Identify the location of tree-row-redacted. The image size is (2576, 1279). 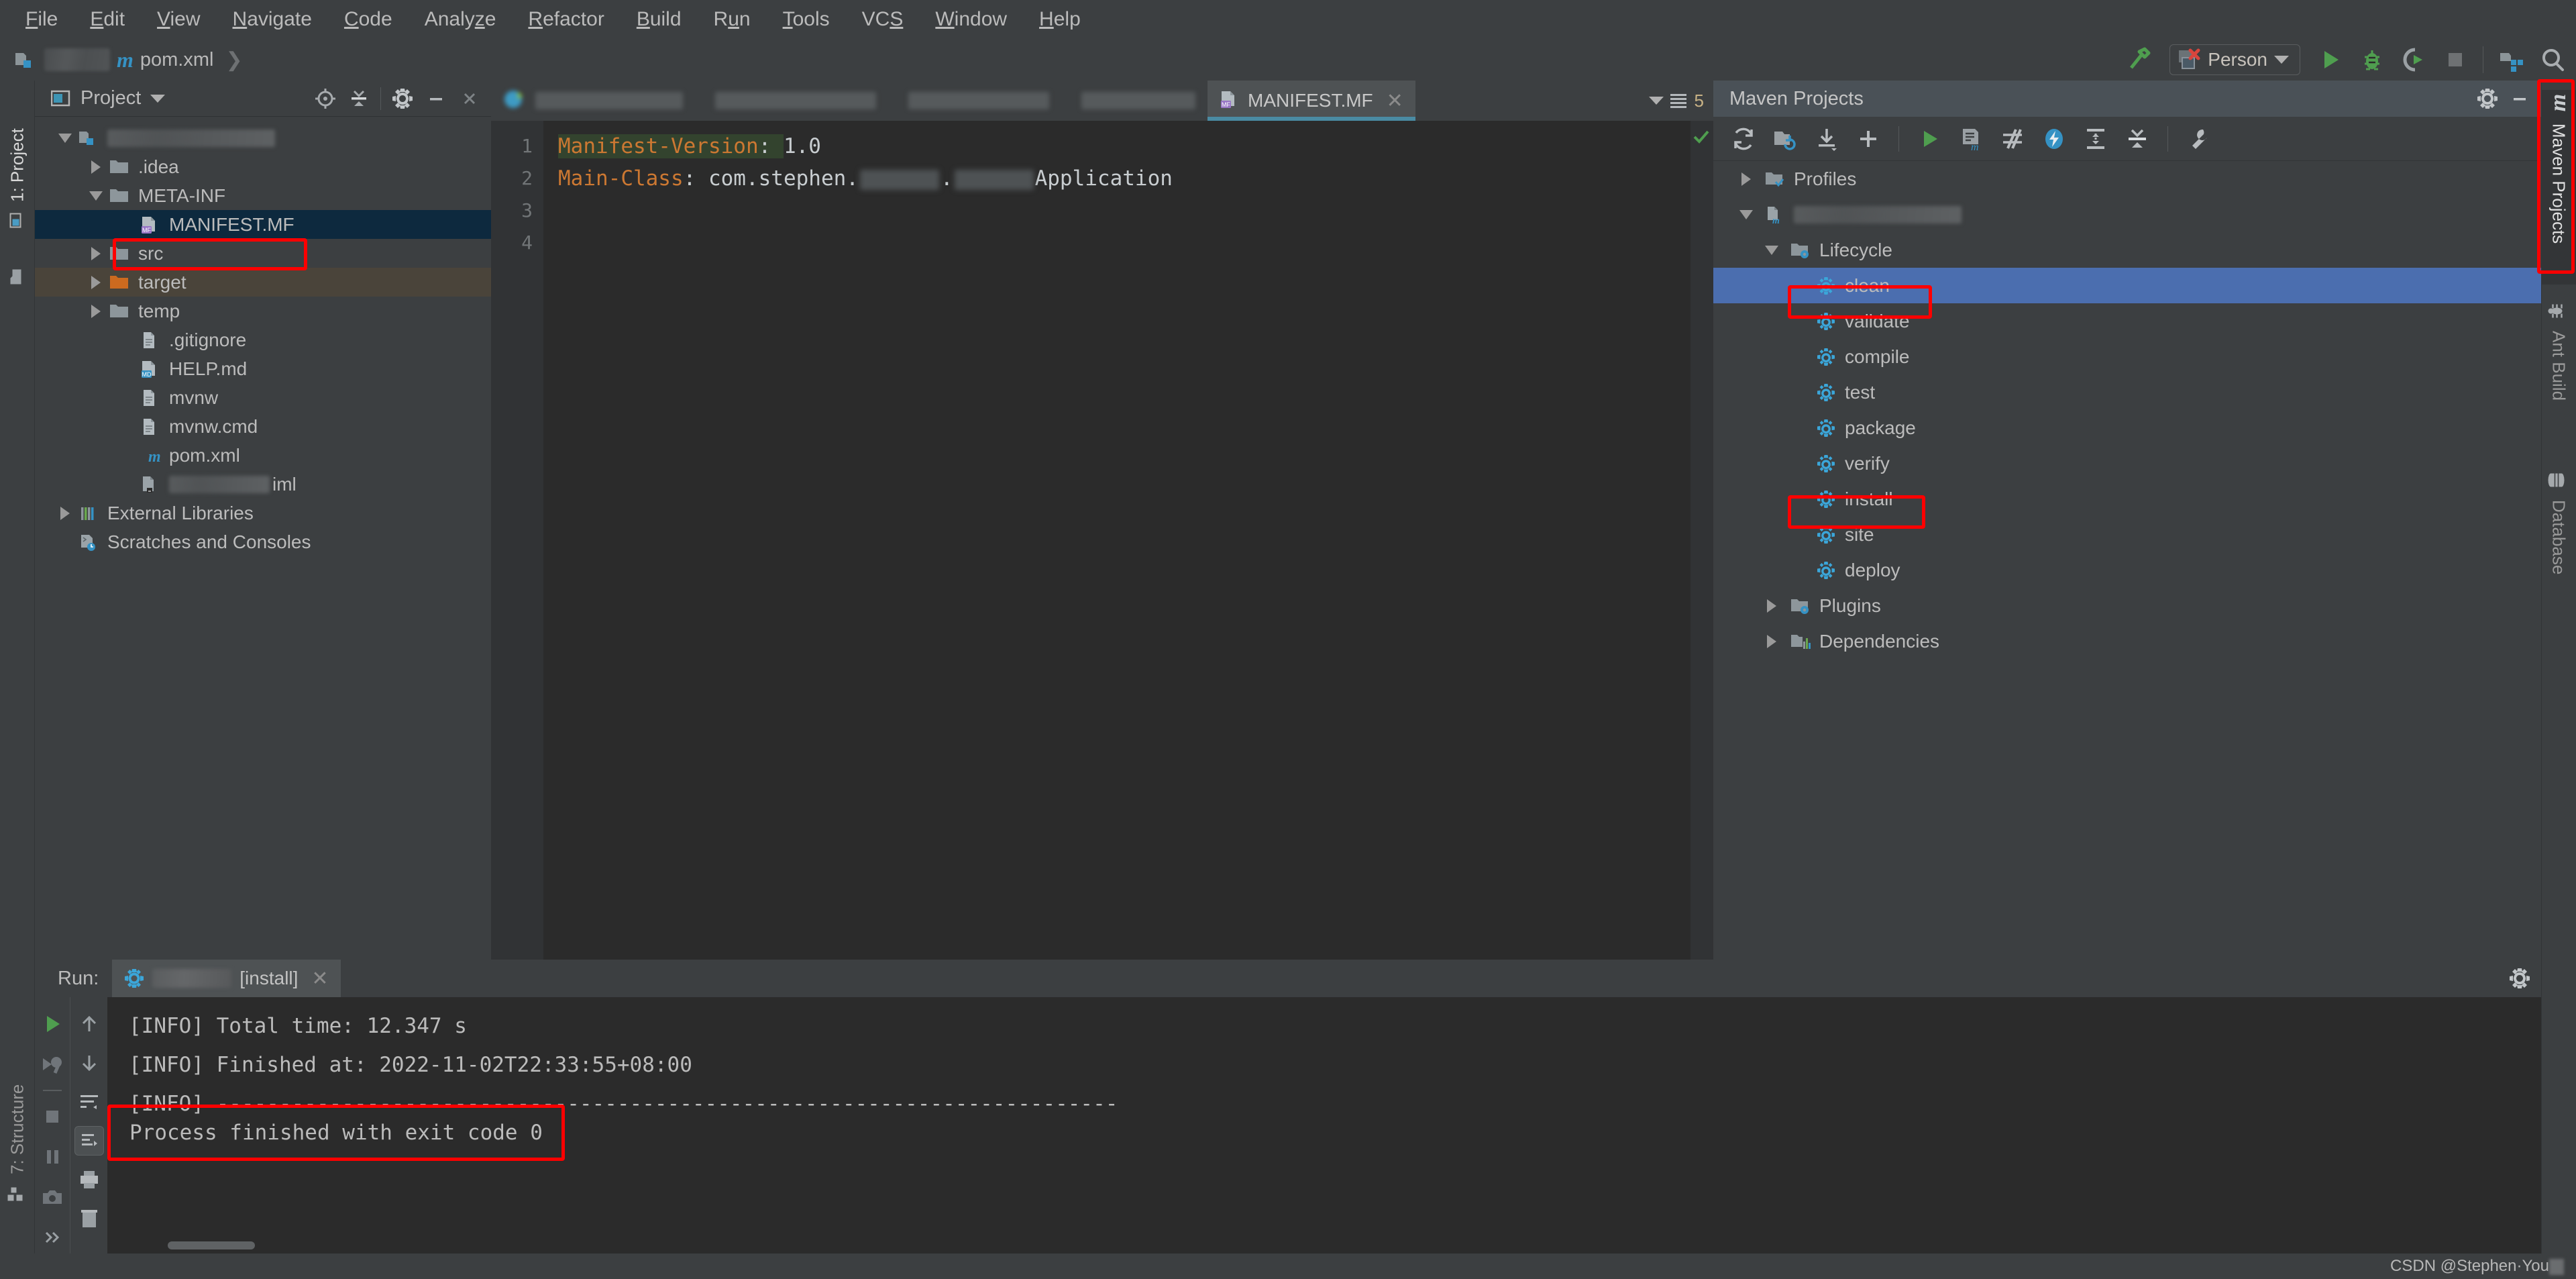
(263, 137).